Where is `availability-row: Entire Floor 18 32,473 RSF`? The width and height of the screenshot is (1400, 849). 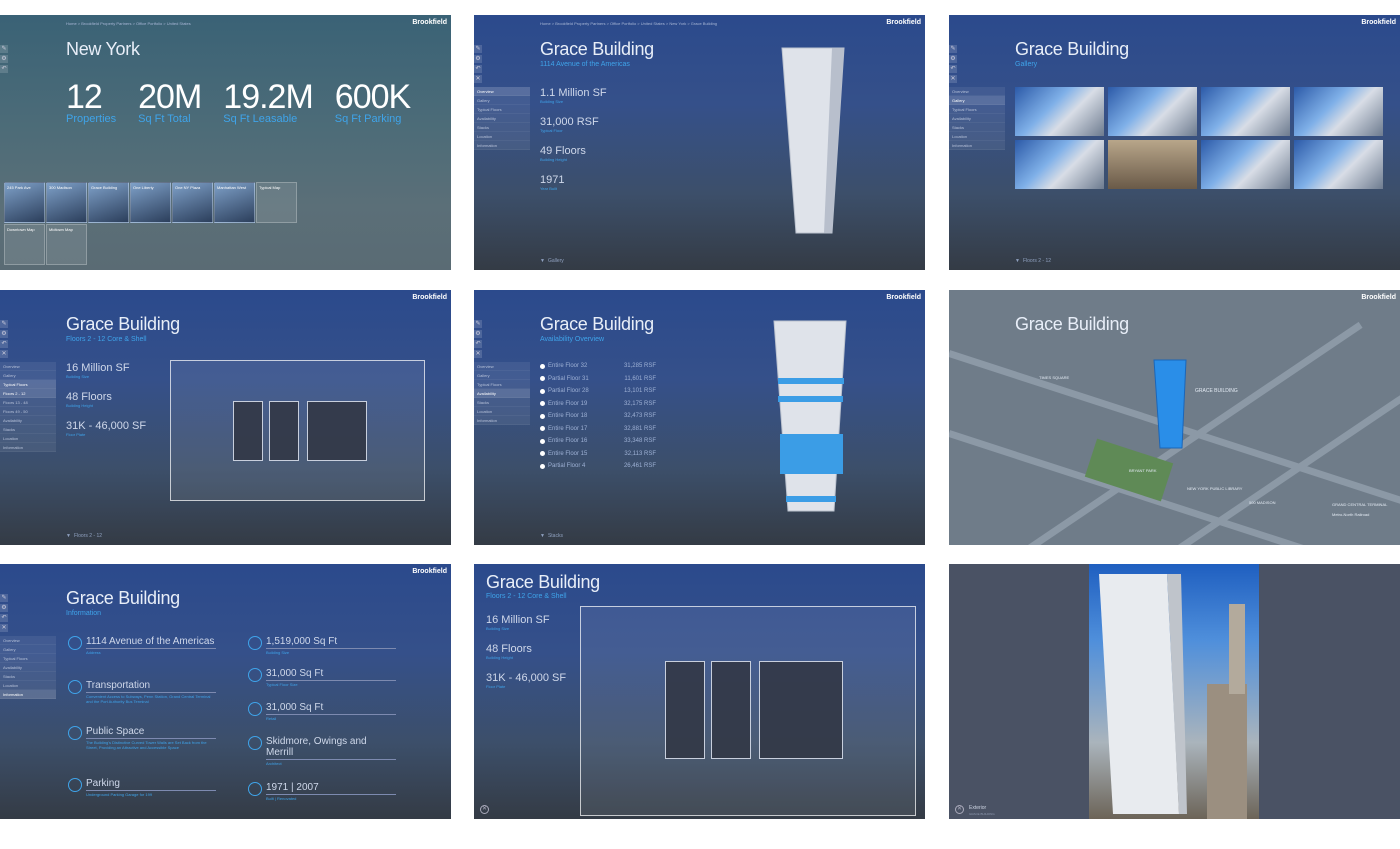 availability-row: Entire Floor 18 32,473 RSF is located at coordinates (598, 416).